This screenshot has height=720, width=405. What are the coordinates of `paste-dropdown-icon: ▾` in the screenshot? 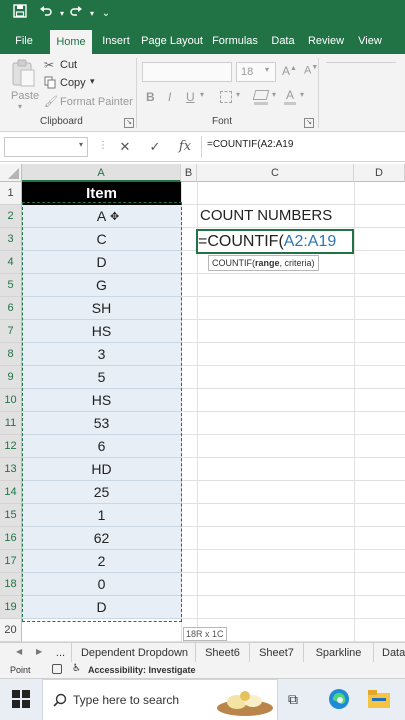 It's located at (20, 106).